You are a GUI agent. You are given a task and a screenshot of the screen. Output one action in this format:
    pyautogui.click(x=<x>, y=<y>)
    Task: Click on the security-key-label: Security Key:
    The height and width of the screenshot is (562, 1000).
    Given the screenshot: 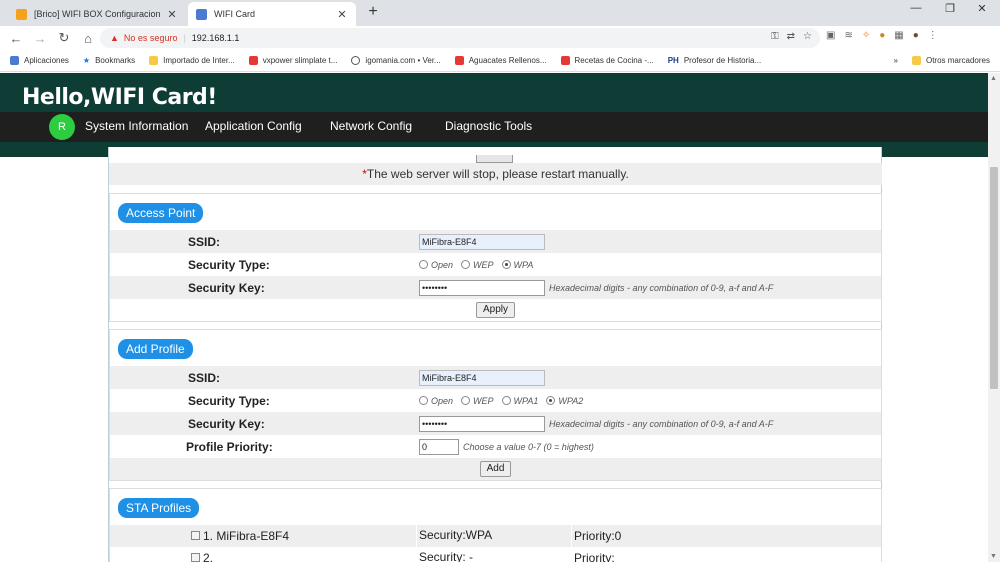 What is the action you would take?
    pyautogui.click(x=226, y=423)
    